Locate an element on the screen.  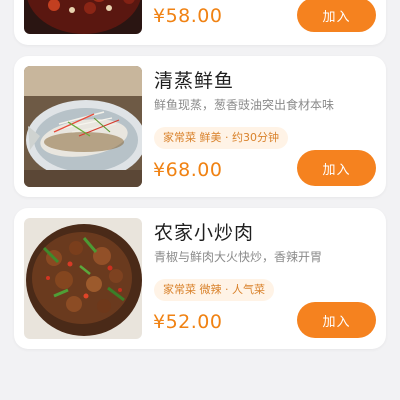
dish-tag-chip: 家常菜 鲜美 · 约30分钟 is located at coordinates (221, 138).